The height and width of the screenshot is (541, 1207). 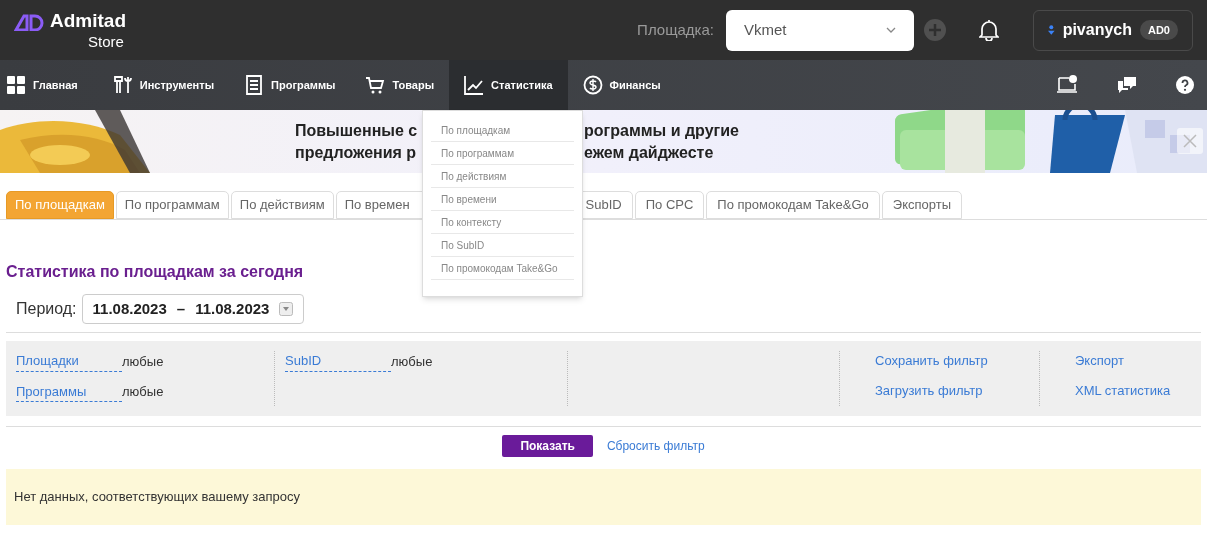 I want to click on nav-item: Главная, so click(x=49, y=85).